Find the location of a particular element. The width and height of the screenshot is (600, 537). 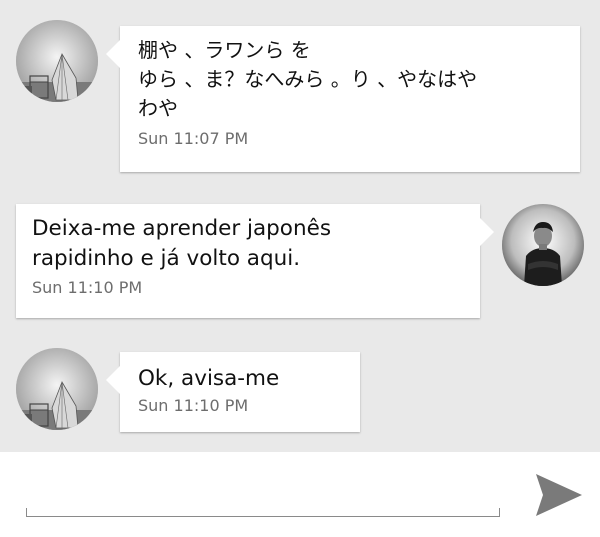

message-text: Ok, avisa-me is located at coordinates (209, 378).